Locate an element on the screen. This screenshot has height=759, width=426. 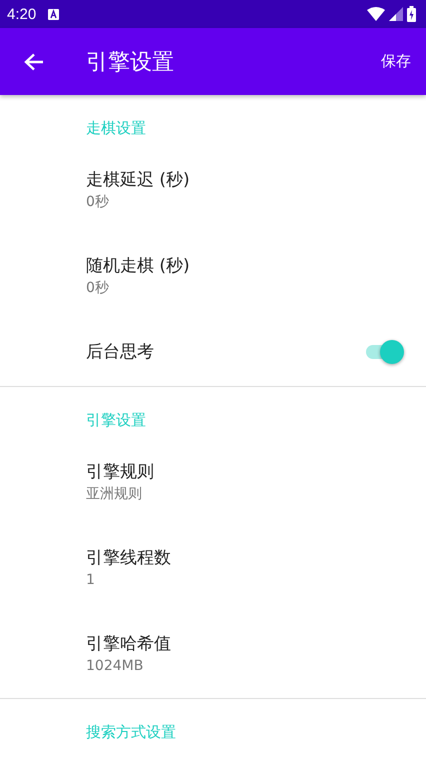
preference-item: 引擎规则 亚洲规则 is located at coordinates (213, 482).